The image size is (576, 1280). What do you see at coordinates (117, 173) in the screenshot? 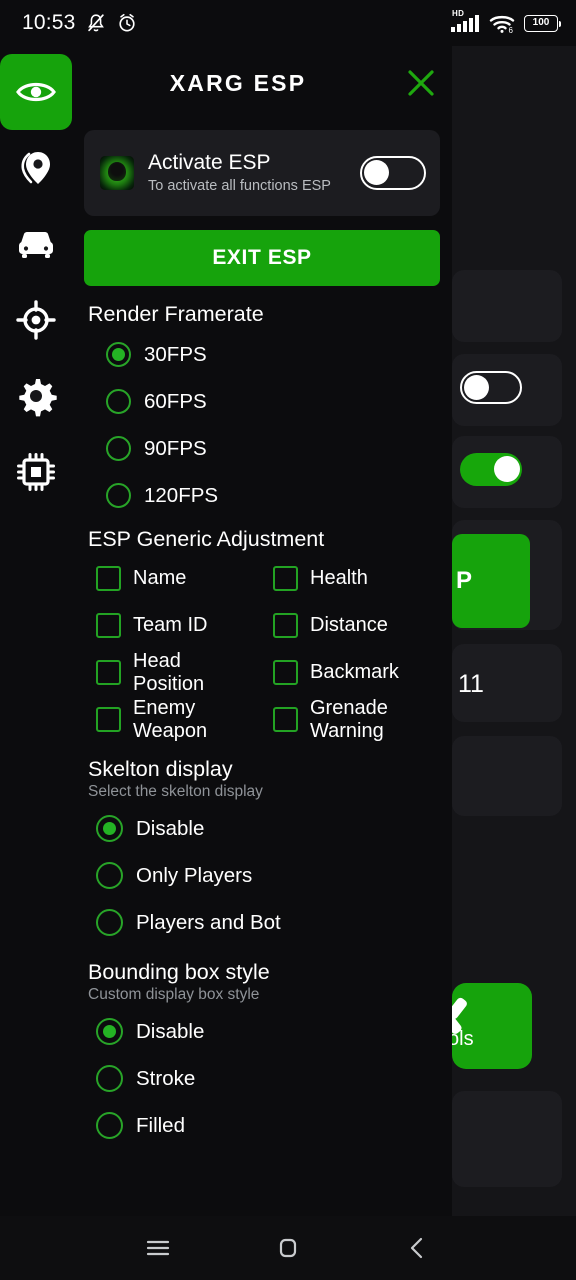
I see `app-emblem-icon` at bounding box center [117, 173].